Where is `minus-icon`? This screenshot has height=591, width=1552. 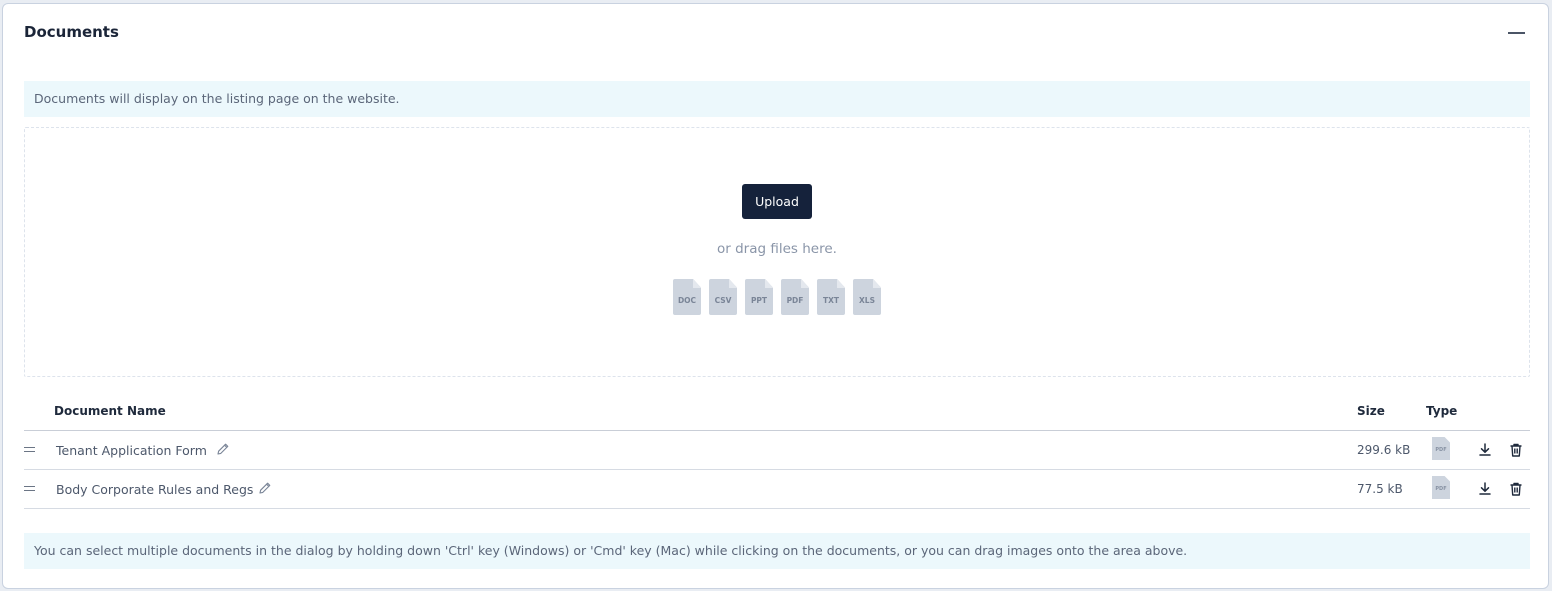
minus-icon is located at coordinates (1516, 33).